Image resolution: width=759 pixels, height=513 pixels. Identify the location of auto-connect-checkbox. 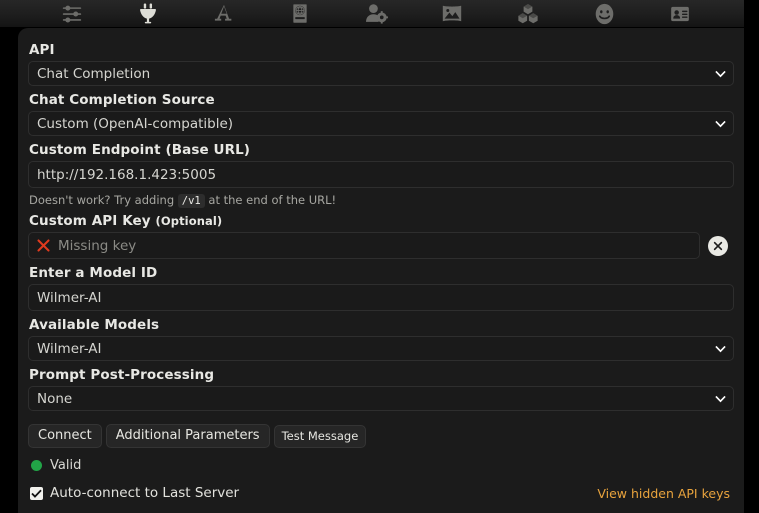
(36, 493).